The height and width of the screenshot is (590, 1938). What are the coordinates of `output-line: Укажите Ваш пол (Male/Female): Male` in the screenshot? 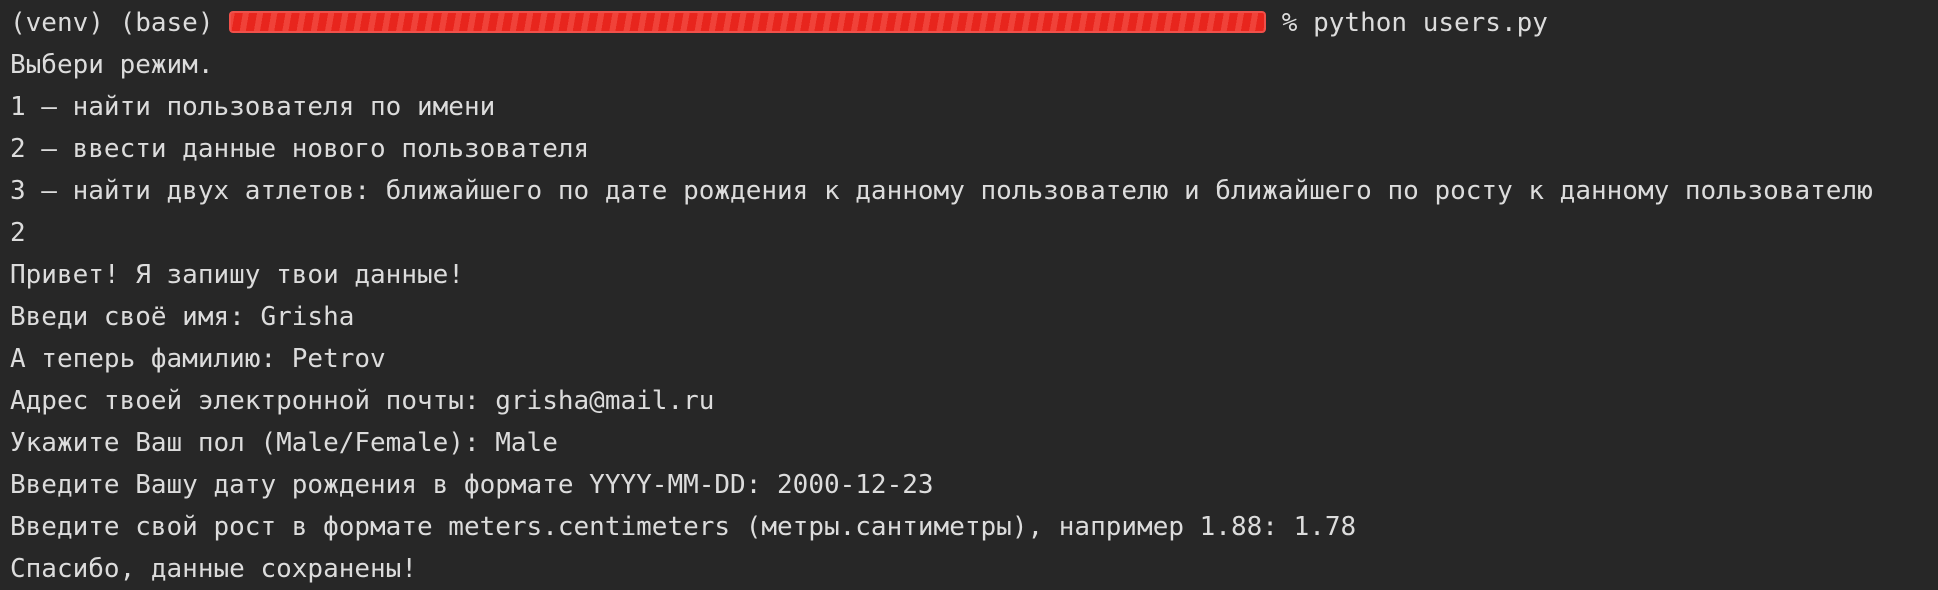 It's located at (284, 443).